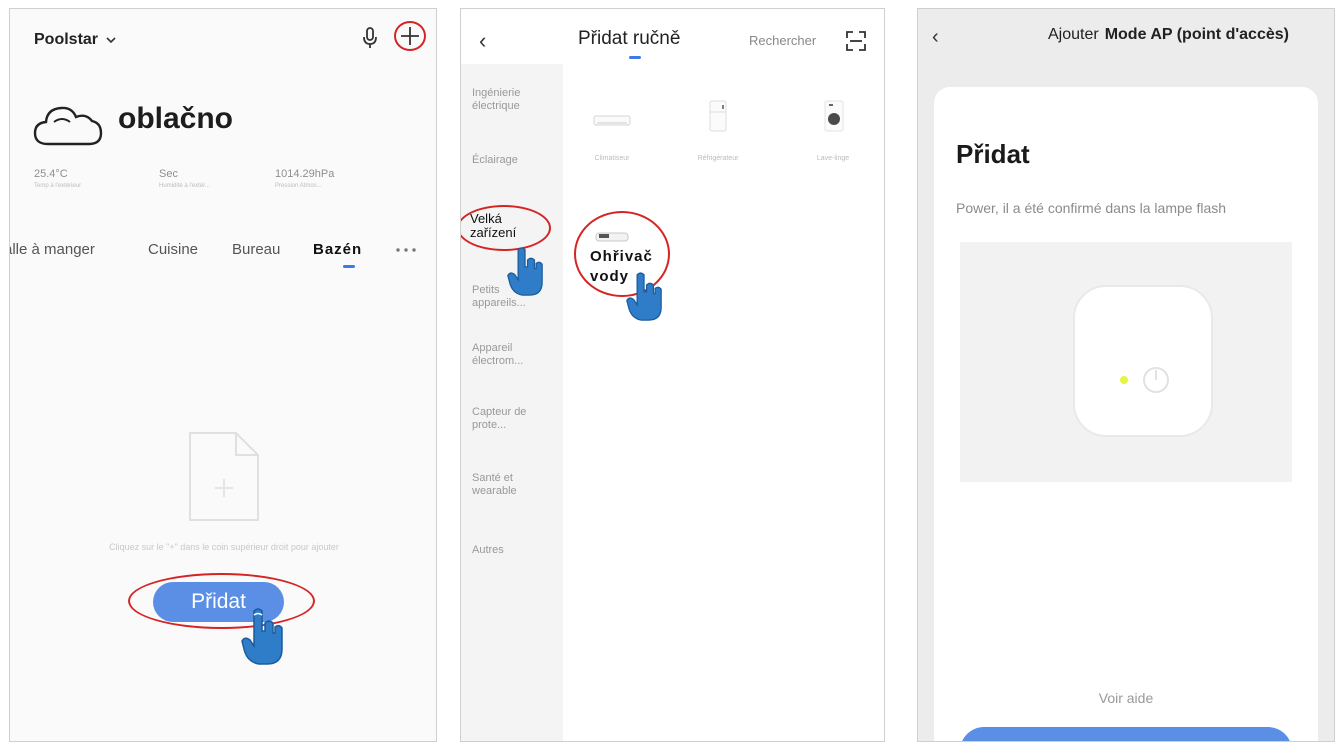 The image size is (1335, 742). I want to click on highlight-add-button, so click(221, 601).